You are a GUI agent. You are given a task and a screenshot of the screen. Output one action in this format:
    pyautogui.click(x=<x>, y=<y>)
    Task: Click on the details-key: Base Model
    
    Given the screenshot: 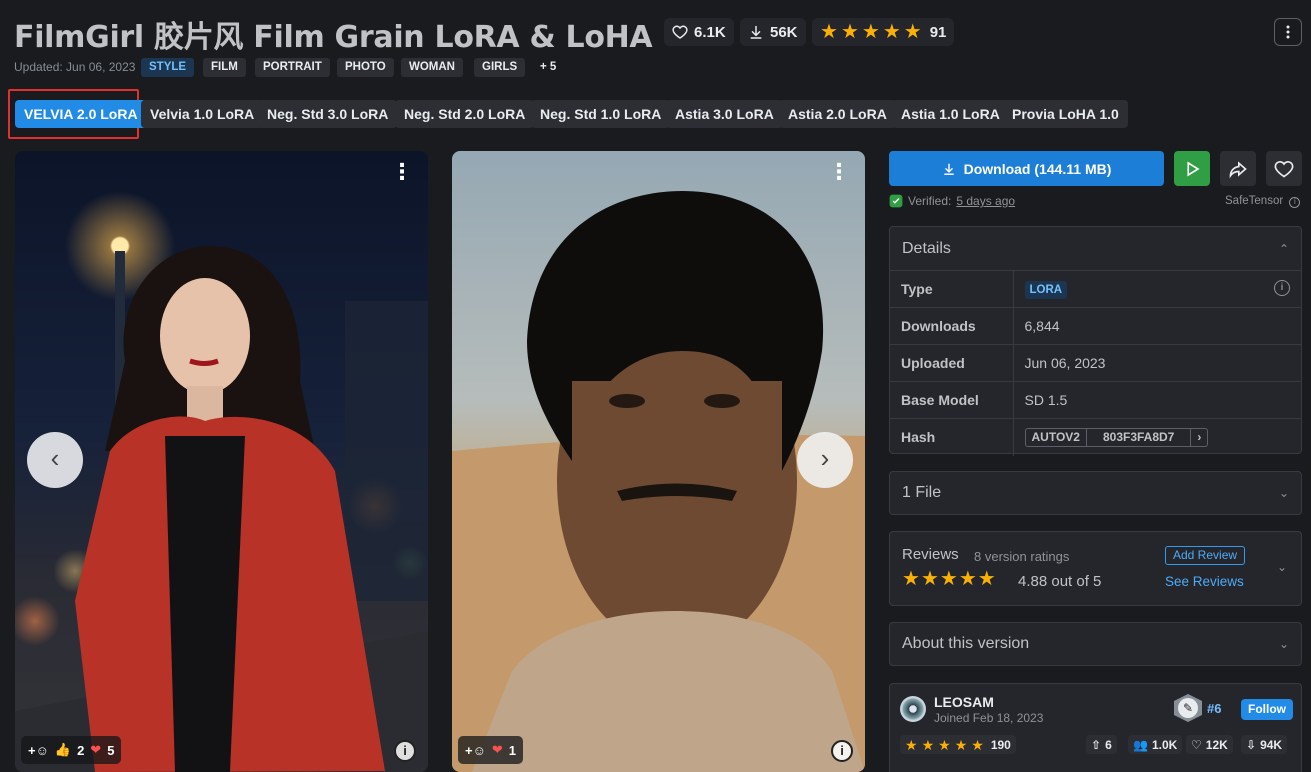 What is the action you would take?
    pyautogui.click(x=952, y=400)
    